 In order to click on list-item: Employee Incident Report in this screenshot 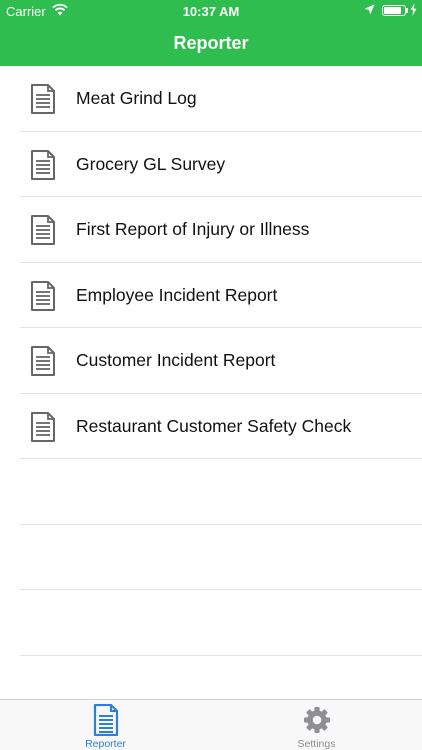, I will do `click(211, 296)`.